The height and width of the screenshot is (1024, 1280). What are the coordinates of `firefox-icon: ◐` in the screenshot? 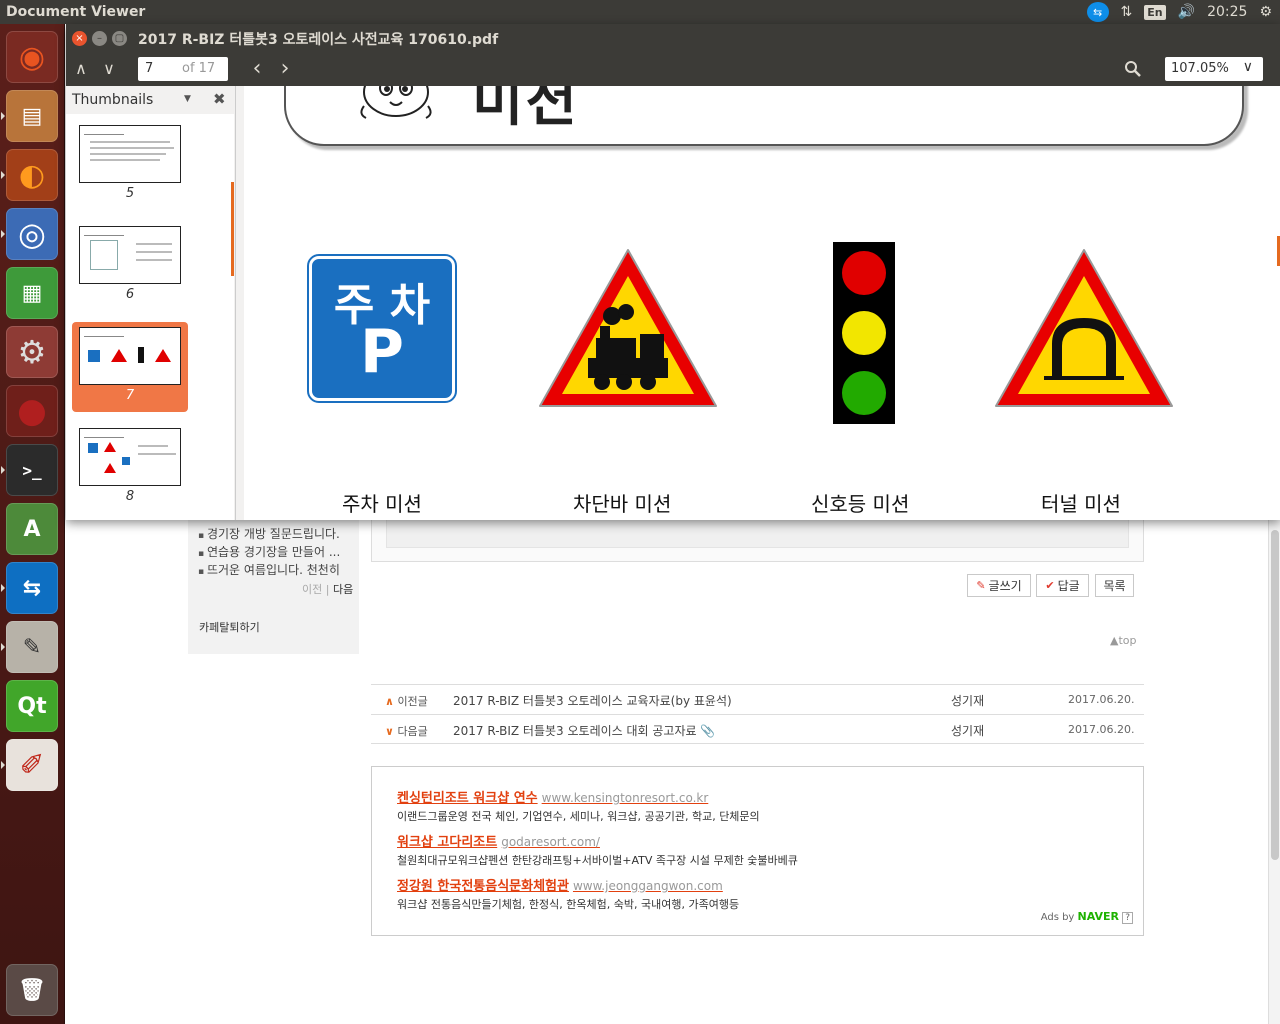 It's located at (29, 175).